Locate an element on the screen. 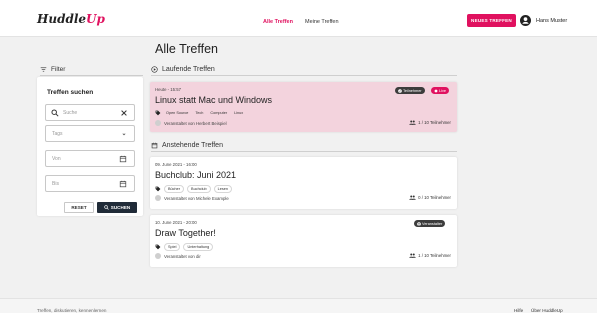 The image size is (597, 313). organizer-label: Veranstaltet von dir is located at coordinates (182, 256).